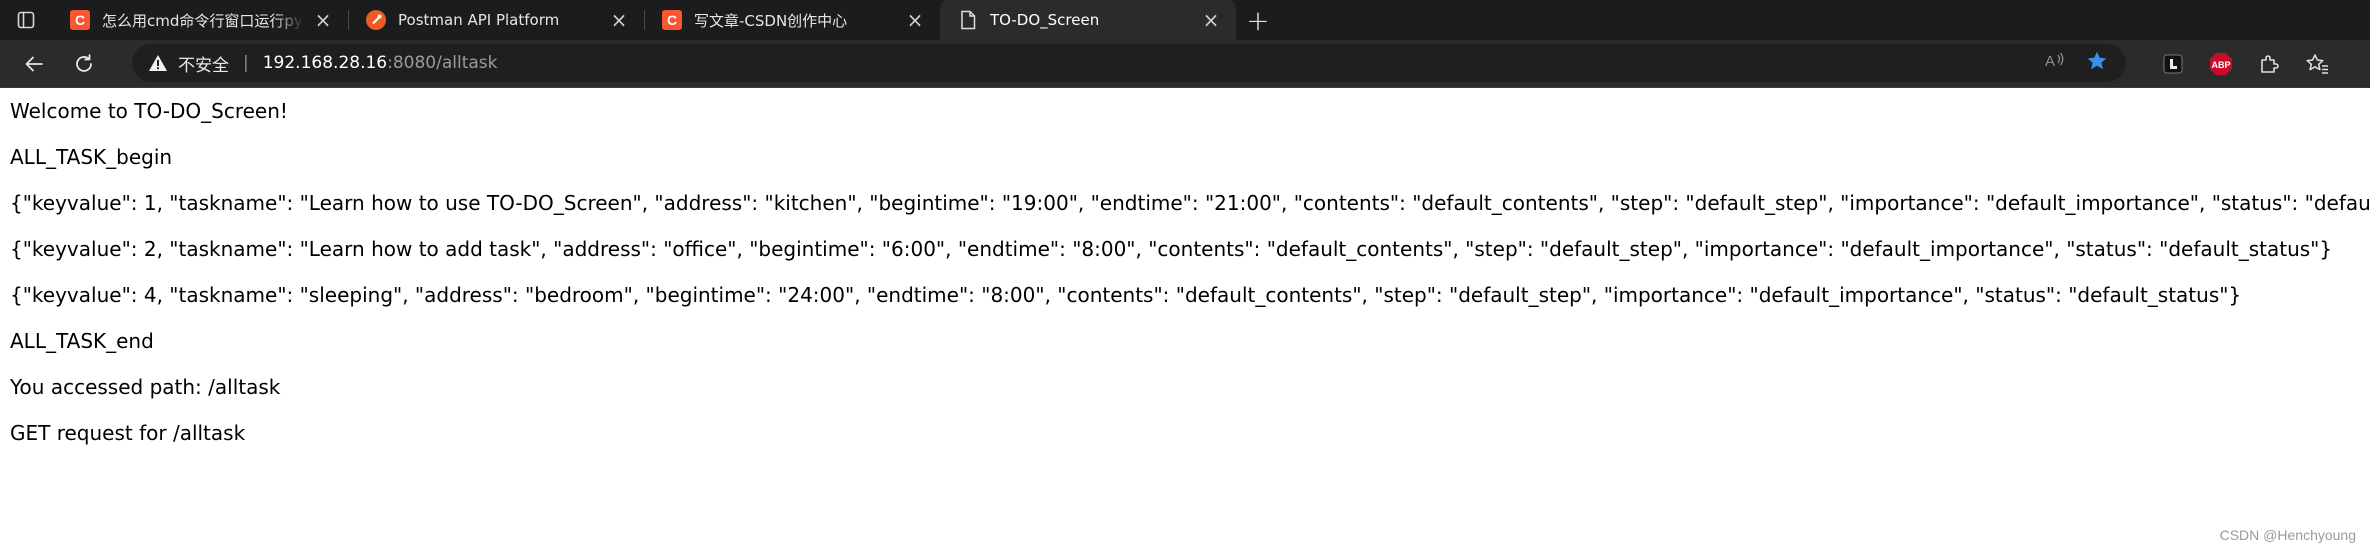 The width and height of the screenshot is (2370, 549). I want to click on browser-toolbar: 不安全 | 192.168.28.16:8080/alltask A ABP, so click(1185, 64).